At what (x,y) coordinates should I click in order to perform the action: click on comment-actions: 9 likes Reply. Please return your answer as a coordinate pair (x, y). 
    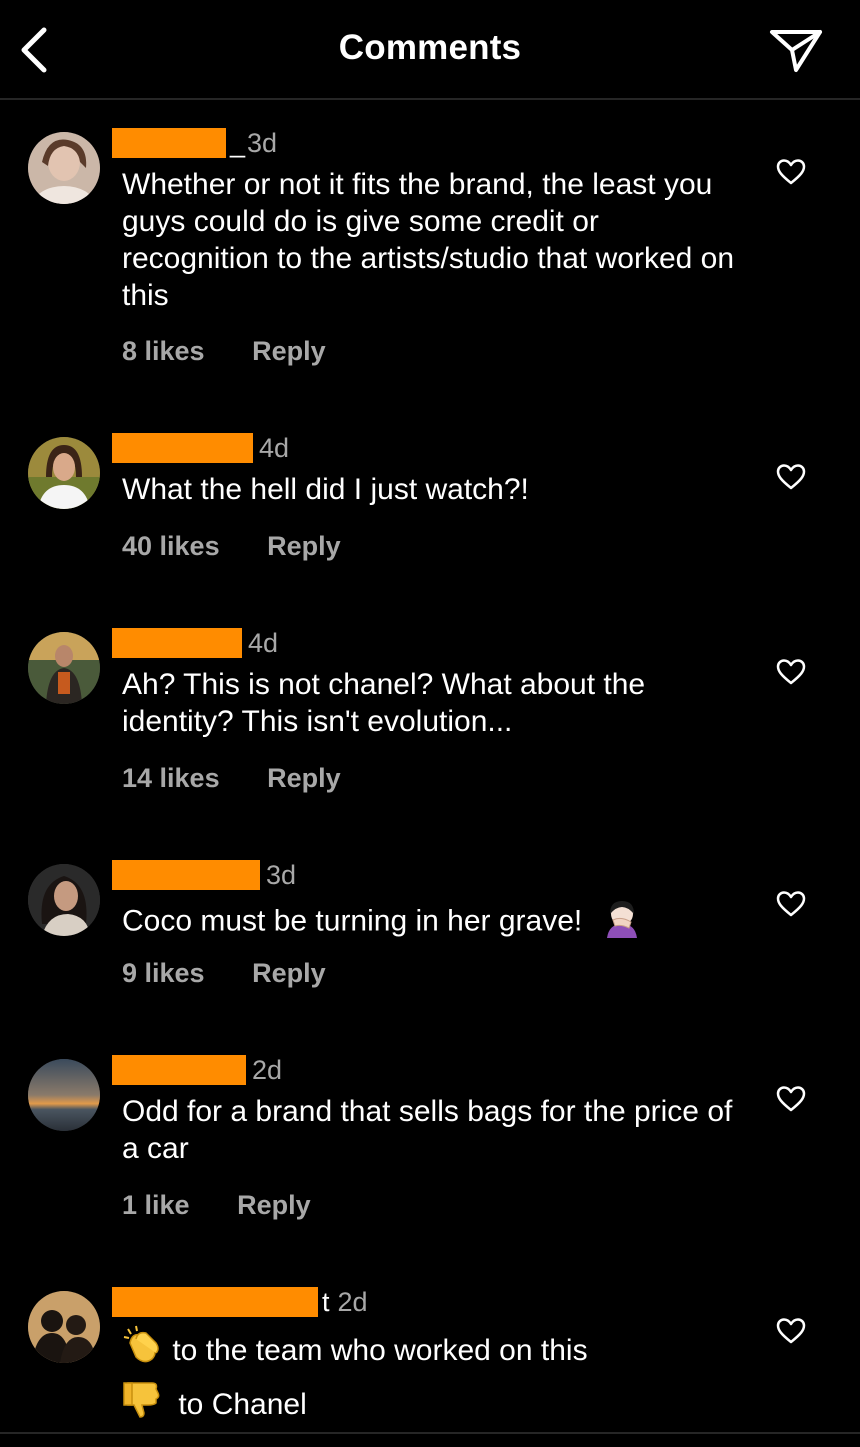
    Looking at the image, I should click on (224, 973).